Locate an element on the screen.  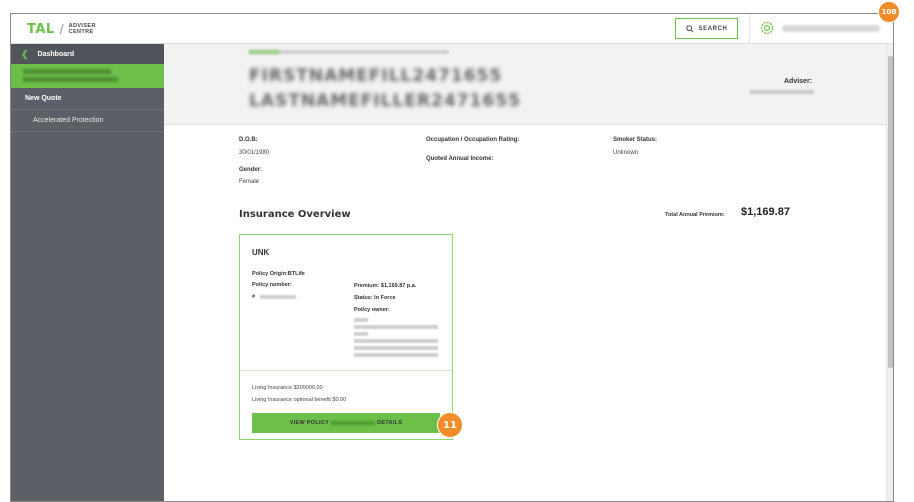
view-policy-suffix: DETAILS is located at coordinates (390, 423).